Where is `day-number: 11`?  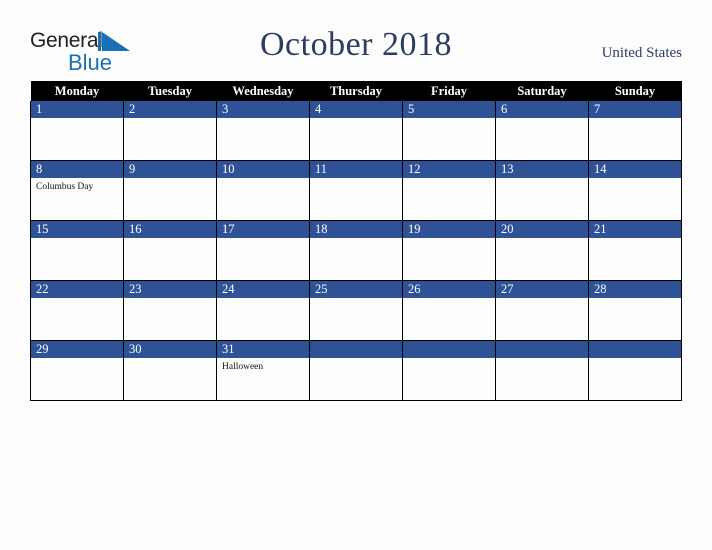 day-number: 11 is located at coordinates (356, 169).